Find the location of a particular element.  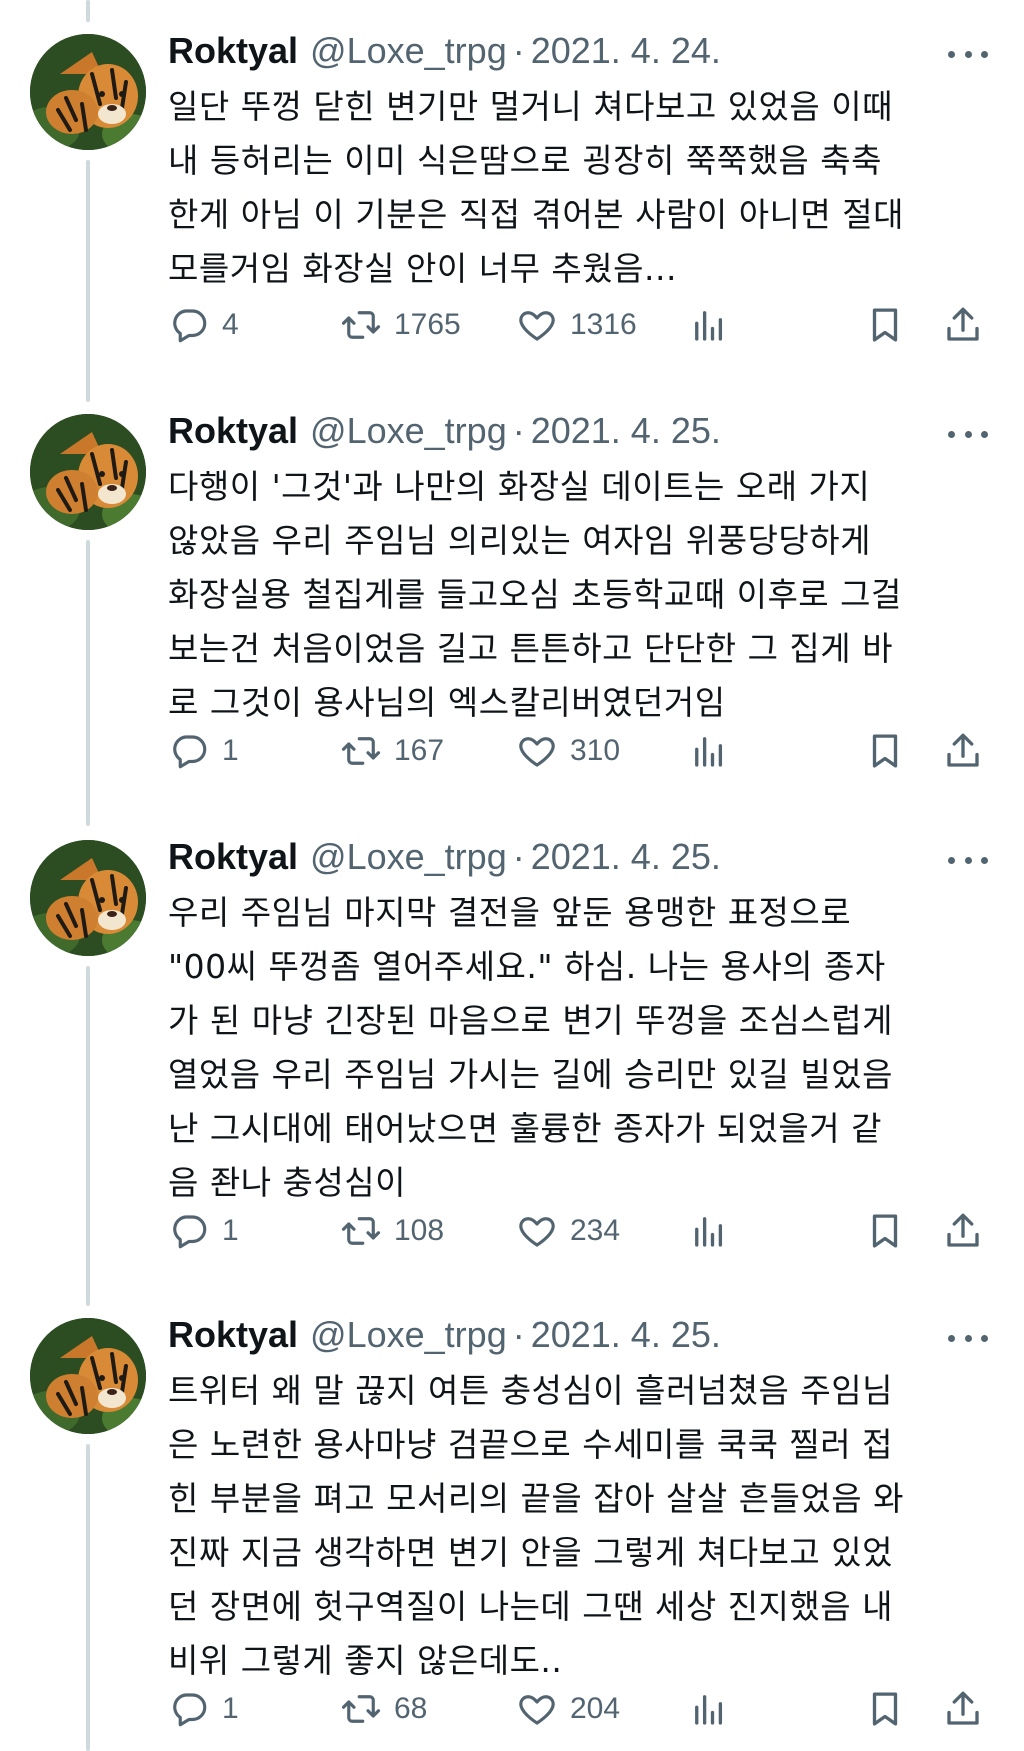

like-button: 1316 is located at coordinates (576, 325).